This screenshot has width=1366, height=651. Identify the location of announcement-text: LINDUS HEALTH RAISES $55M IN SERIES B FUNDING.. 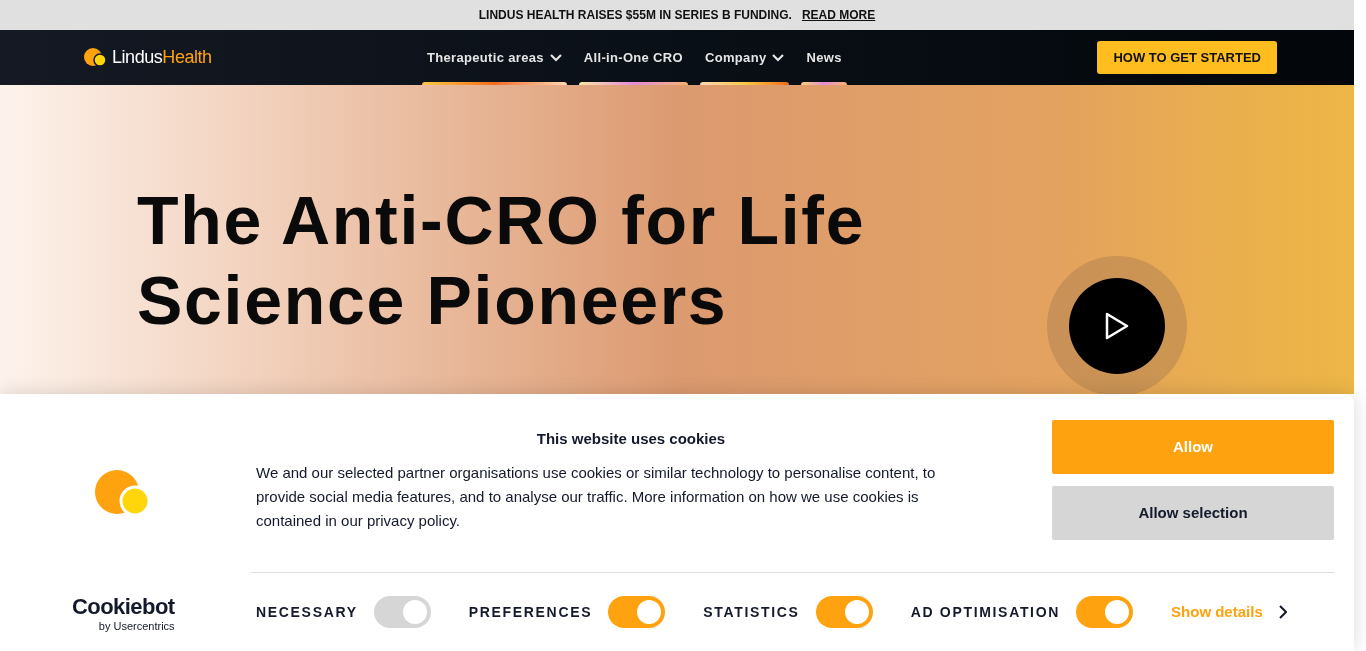
(635, 15).